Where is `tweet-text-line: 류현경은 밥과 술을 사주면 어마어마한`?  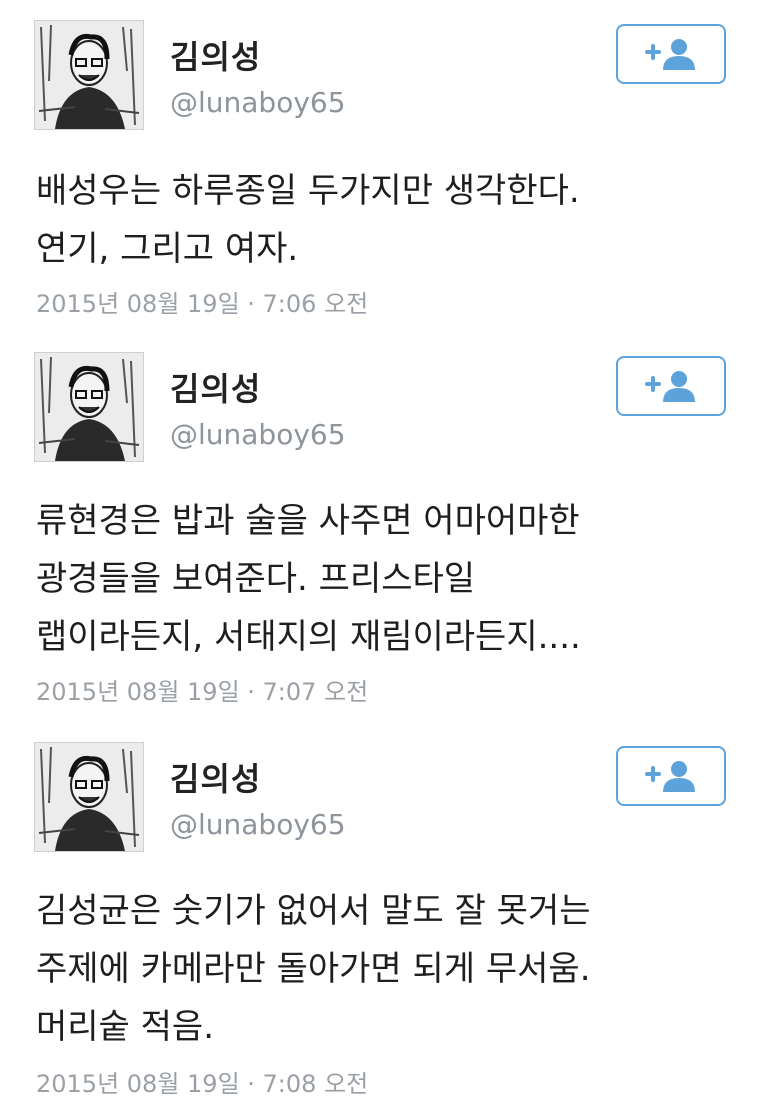 tweet-text-line: 류현경은 밥과 술을 사주면 어마어마한 is located at coordinates (308, 521).